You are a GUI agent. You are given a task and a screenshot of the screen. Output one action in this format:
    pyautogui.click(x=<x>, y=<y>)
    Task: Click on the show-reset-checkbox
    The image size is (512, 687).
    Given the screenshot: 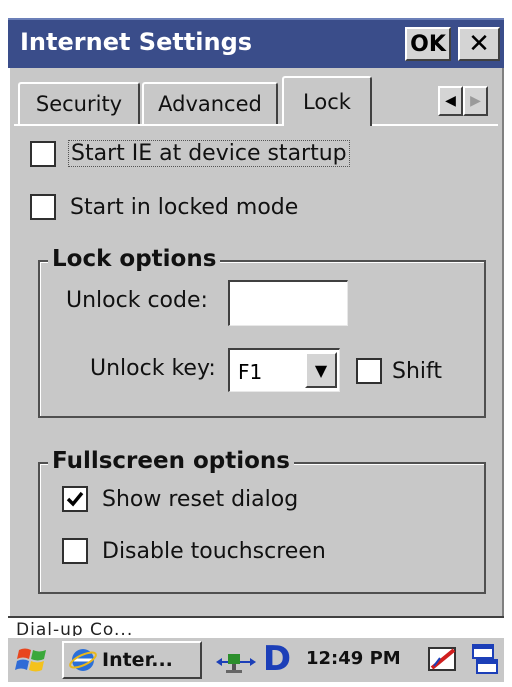 What is the action you would take?
    pyautogui.click(x=75, y=499)
    